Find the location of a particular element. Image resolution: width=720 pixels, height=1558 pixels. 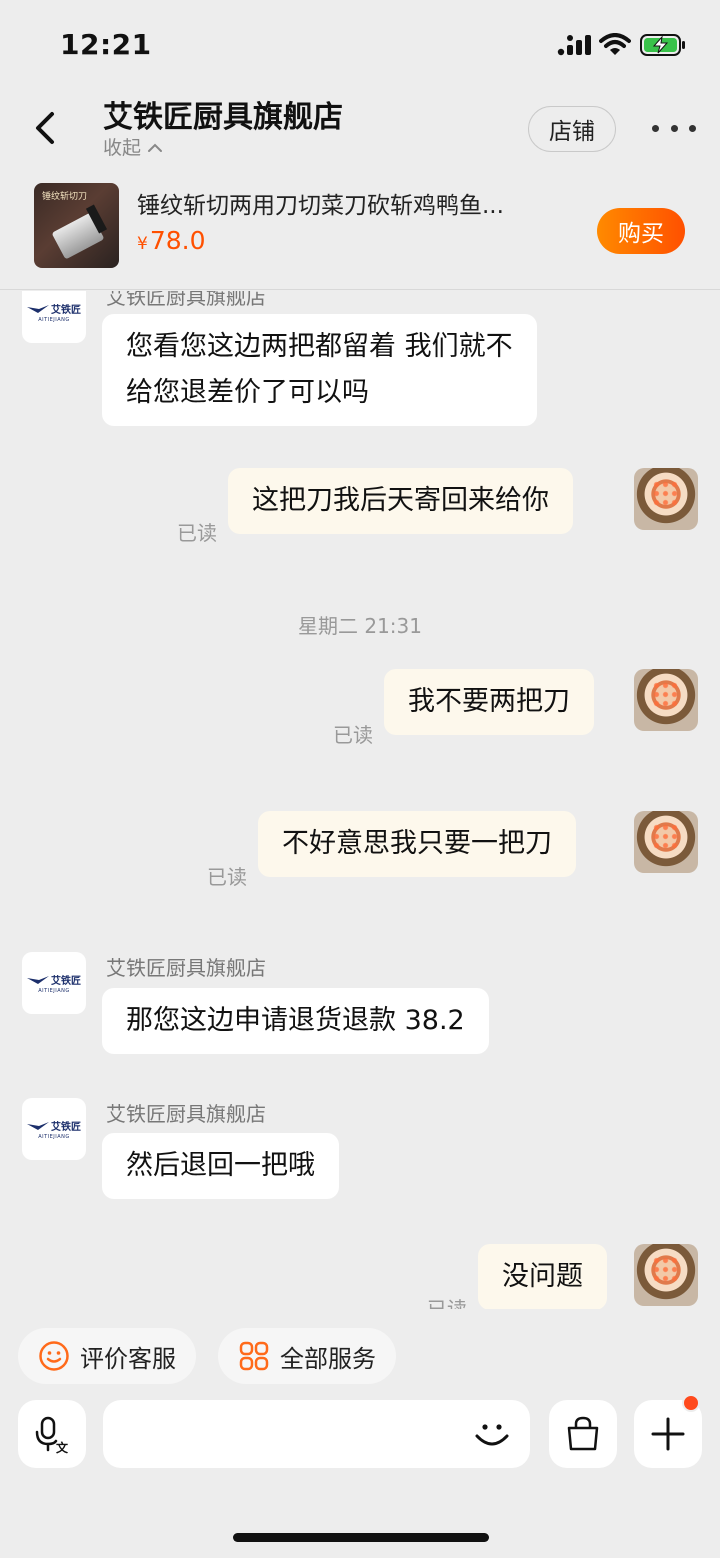

smile-icon is located at coordinates (54, 1356).